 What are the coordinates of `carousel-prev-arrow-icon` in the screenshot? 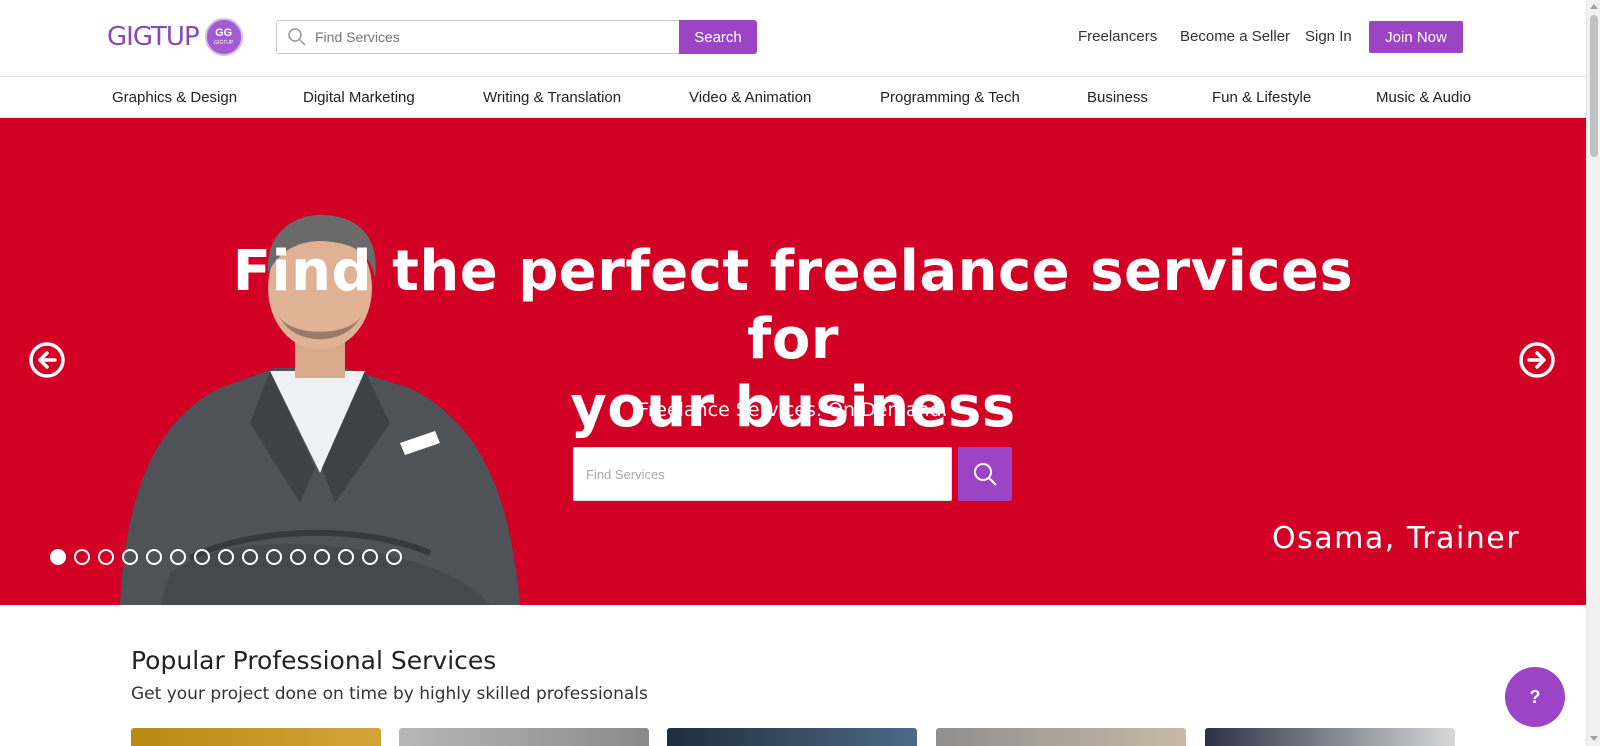 It's located at (47, 360).